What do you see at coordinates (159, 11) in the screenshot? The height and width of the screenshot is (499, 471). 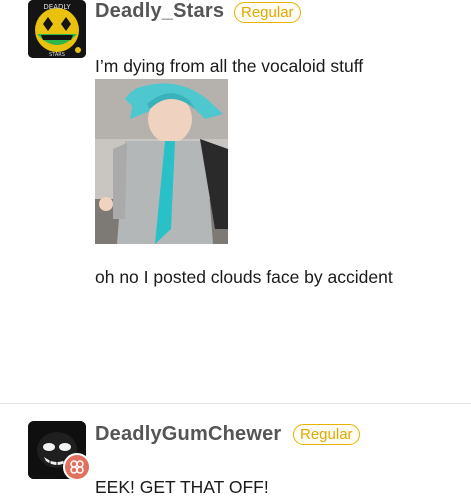 I see `username: Deadly_Stars` at bounding box center [159, 11].